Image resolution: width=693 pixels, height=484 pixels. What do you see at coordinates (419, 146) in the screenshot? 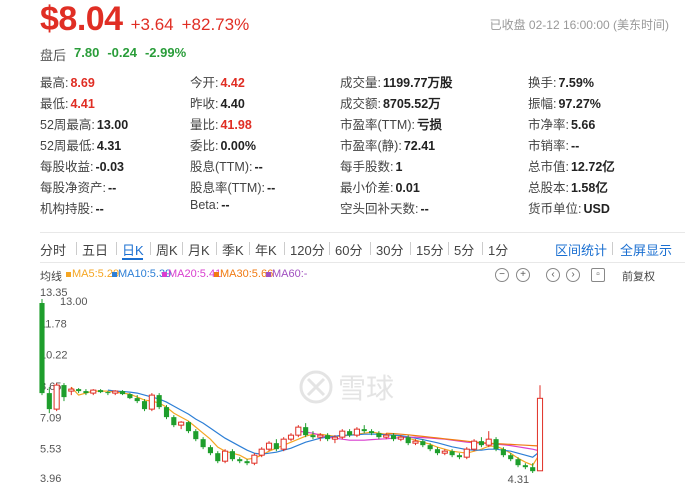
I see `stat-value: 72.41` at bounding box center [419, 146].